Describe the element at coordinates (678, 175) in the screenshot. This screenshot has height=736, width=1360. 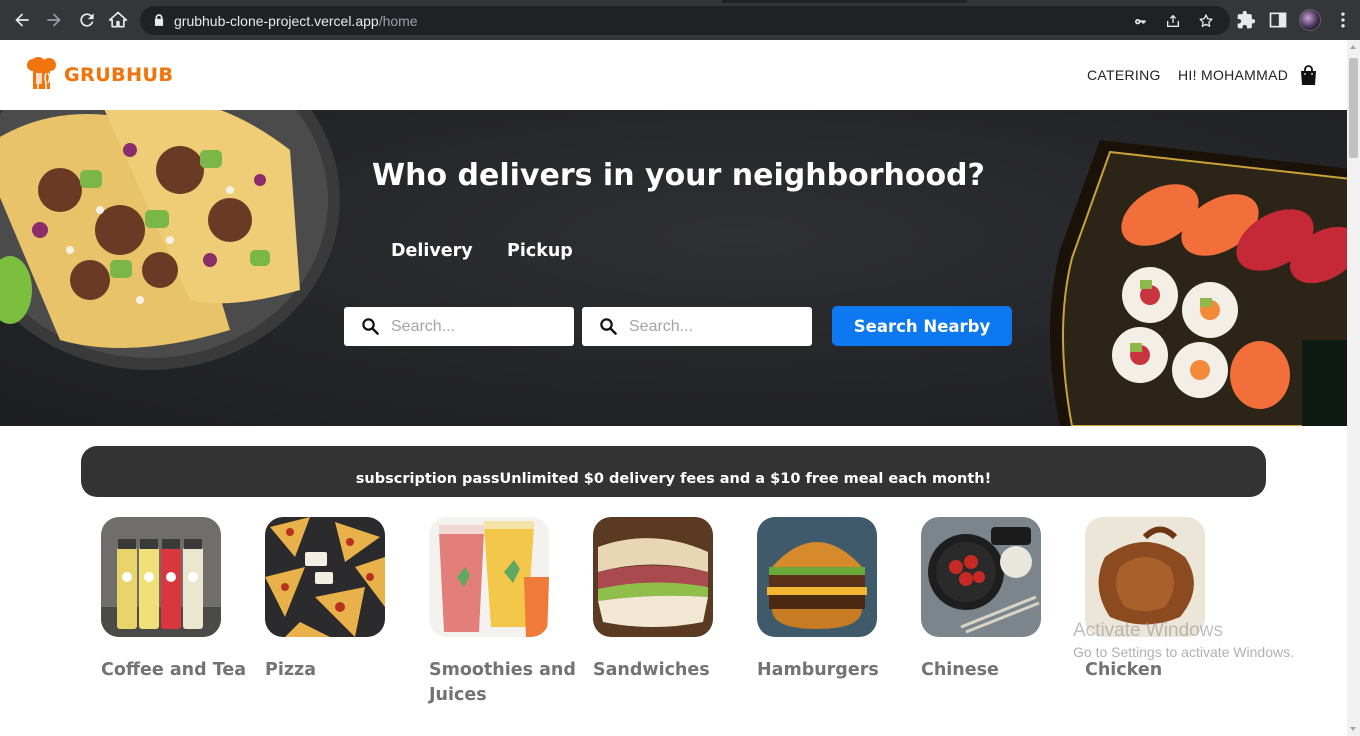
I see `hero-title: Who delivers in your neighborhood?` at that location.